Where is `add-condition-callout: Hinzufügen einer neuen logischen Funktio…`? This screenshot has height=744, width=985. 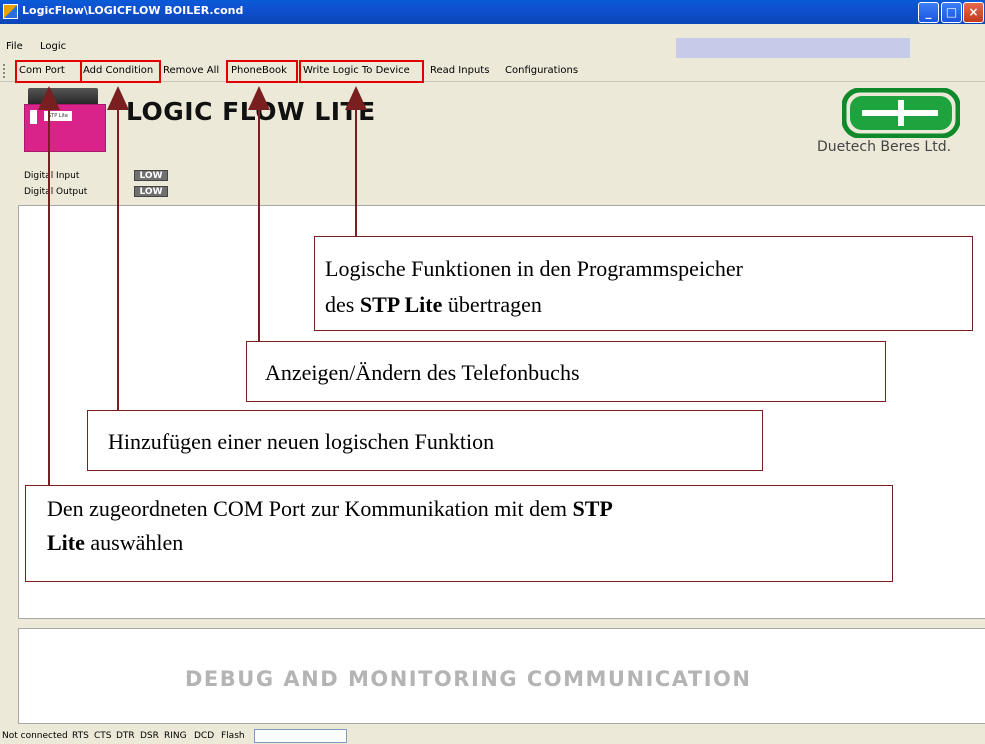 add-condition-callout: Hinzufügen einer neuen logischen Funktio… is located at coordinates (425, 440).